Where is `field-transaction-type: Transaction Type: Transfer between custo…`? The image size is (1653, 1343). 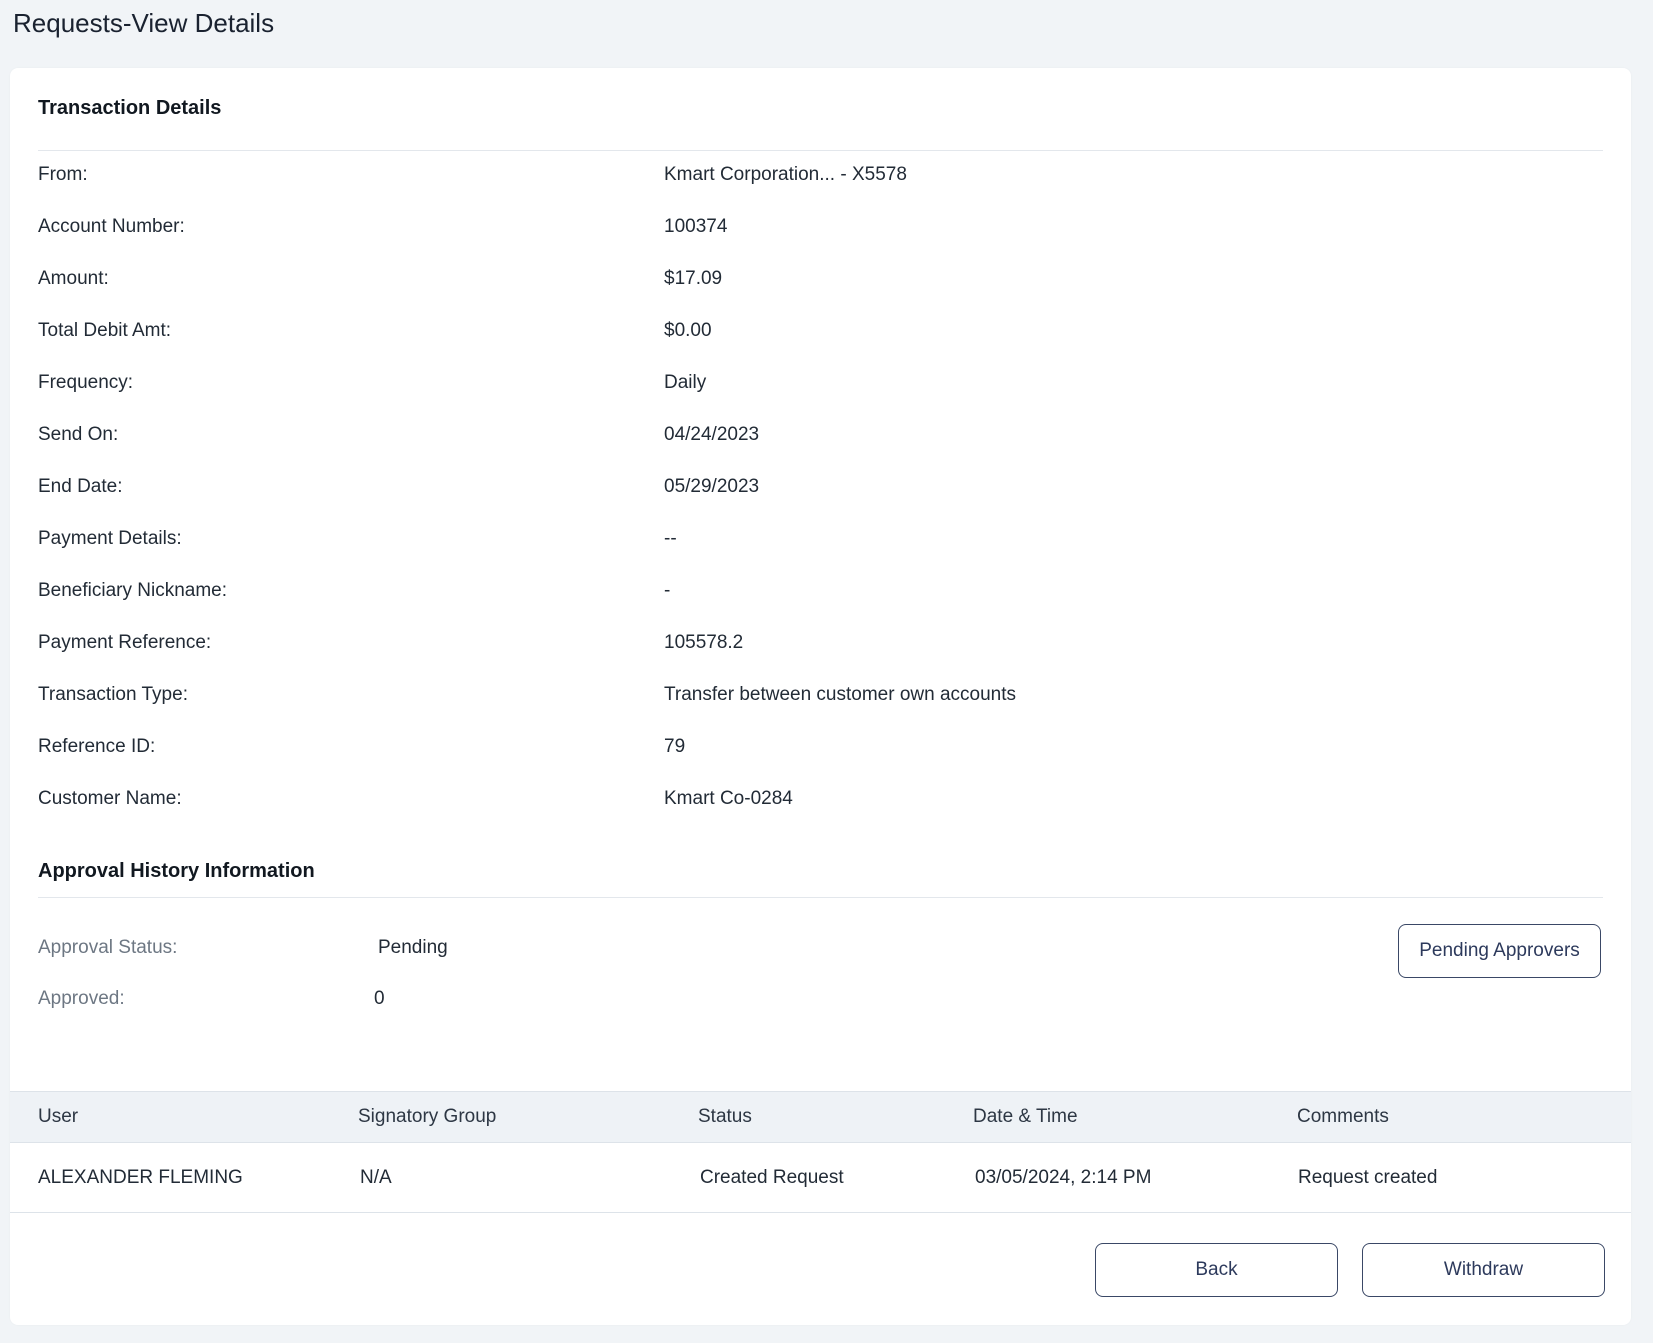
field-transaction-type: Transaction Type: Transfer between custo… is located at coordinates (818, 704).